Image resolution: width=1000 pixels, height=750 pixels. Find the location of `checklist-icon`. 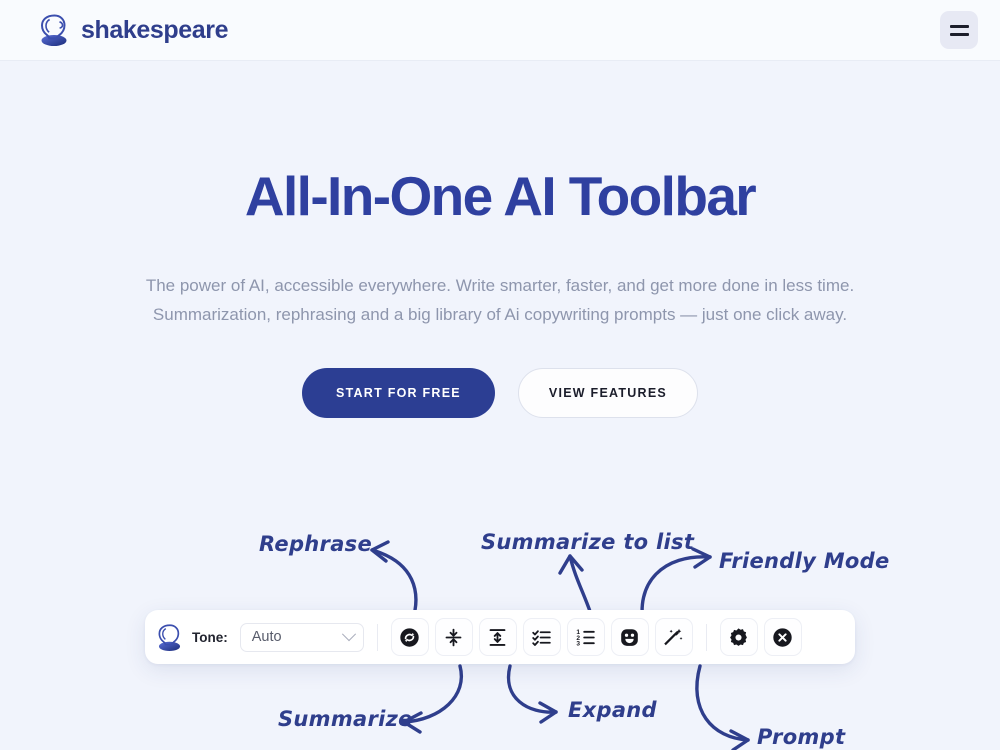

checklist-icon is located at coordinates (541, 637).